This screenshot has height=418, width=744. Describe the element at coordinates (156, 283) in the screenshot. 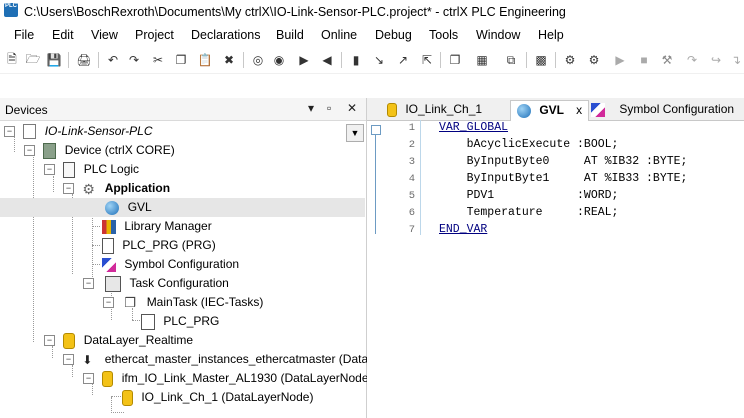

I see `tree-item-task-configuration: − Task Configuration` at that location.